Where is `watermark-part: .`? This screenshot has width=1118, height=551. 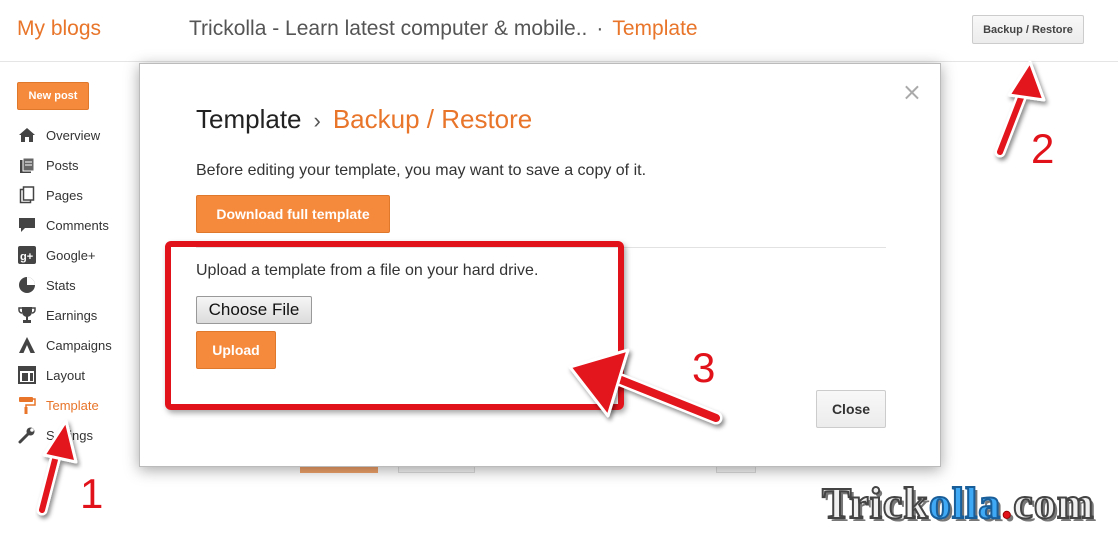
watermark-part: . is located at coordinates (1007, 504).